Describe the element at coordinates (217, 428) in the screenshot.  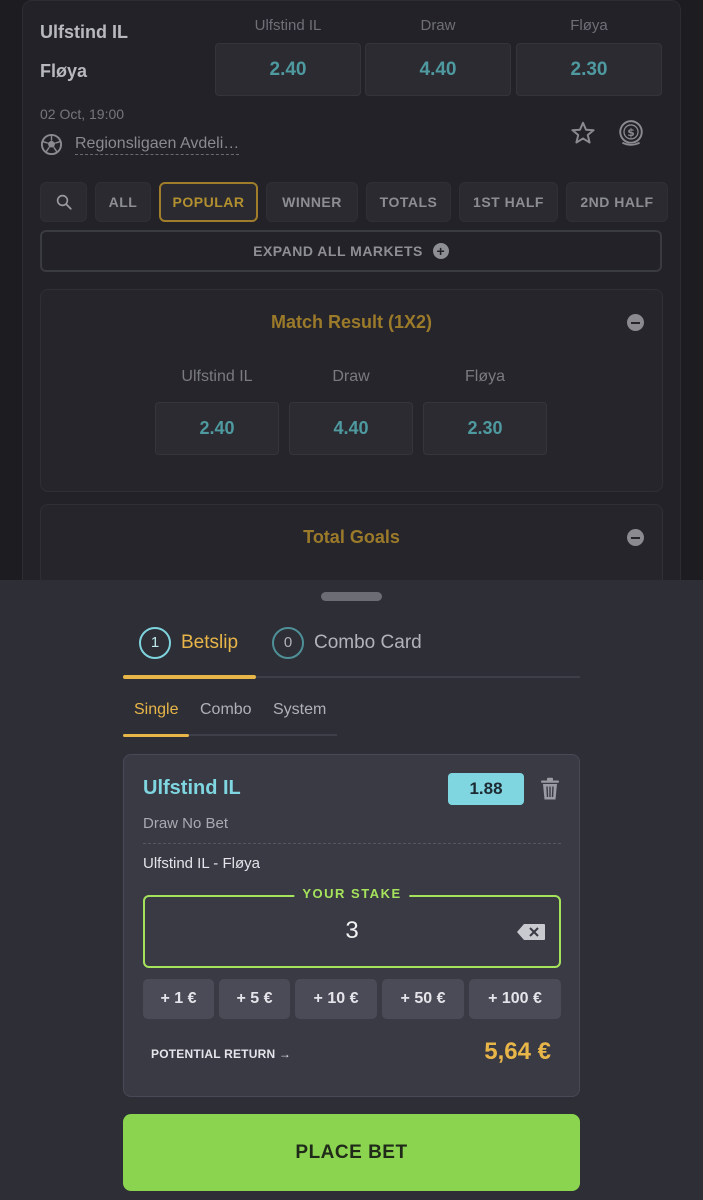
I see `market-odds-home: 2.40` at that location.